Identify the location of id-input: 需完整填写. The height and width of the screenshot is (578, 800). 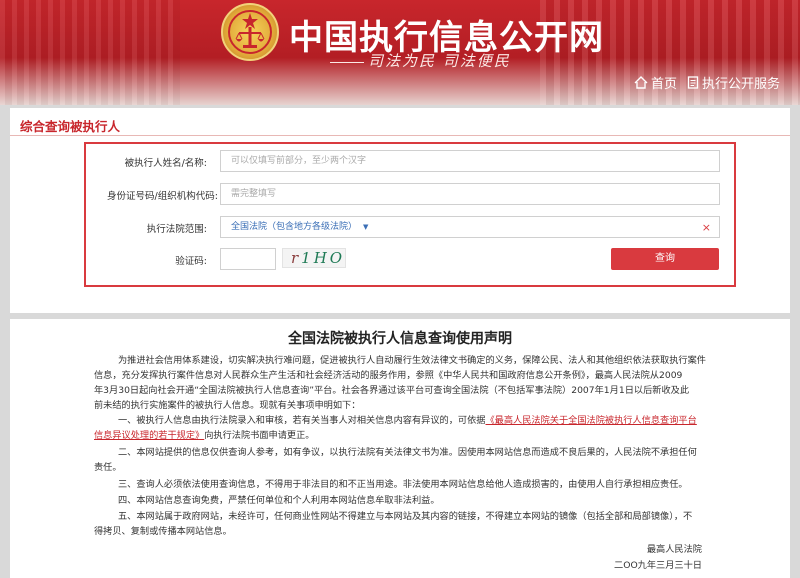
(470, 194).